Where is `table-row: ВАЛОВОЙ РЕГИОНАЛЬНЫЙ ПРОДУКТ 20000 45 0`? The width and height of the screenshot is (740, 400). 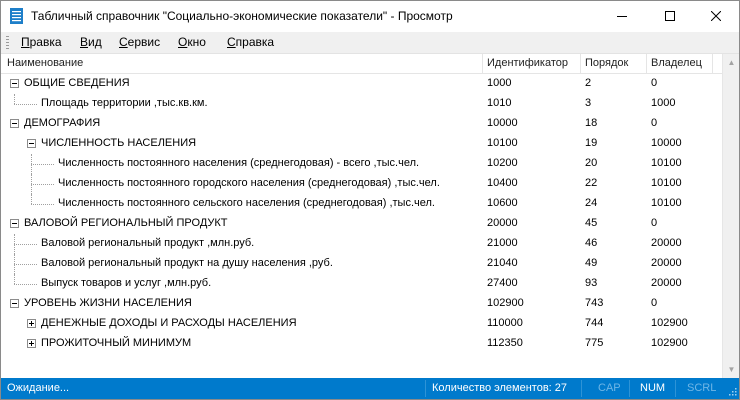 table-row: ВАЛОВОЙ РЕГИОНАЛЬНЫЙ ПРОДУКТ 20000 45 0 is located at coordinates (361, 224).